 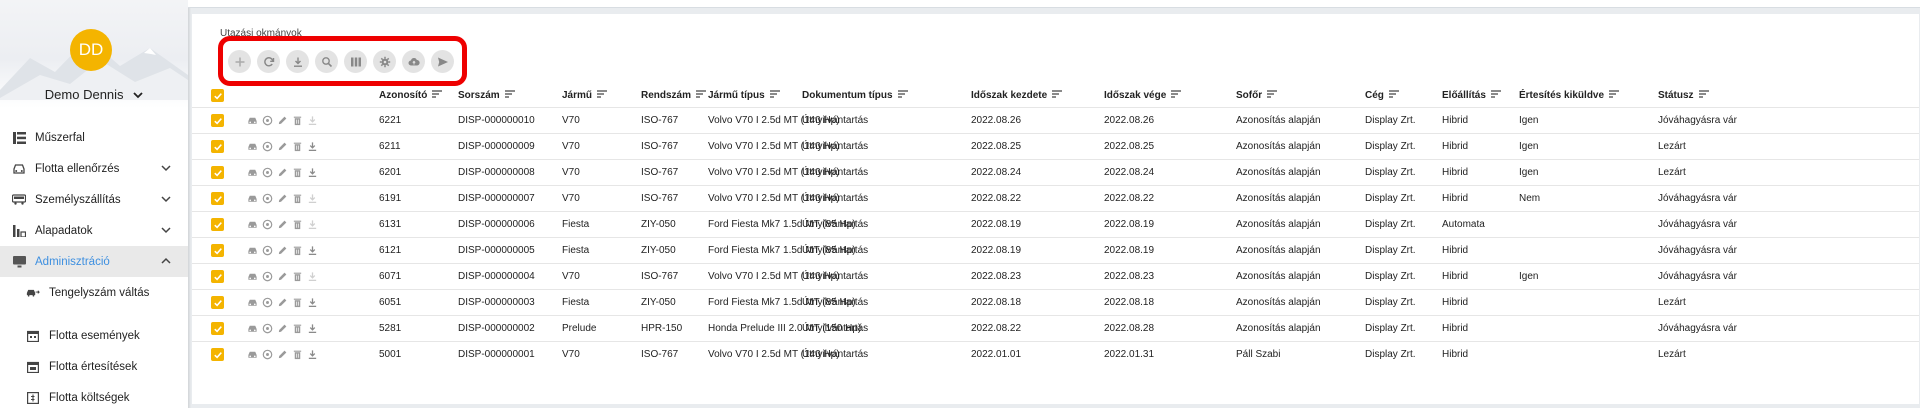 What do you see at coordinates (442, 61) in the screenshot?
I see `send-button` at bounding box center [442, 61].